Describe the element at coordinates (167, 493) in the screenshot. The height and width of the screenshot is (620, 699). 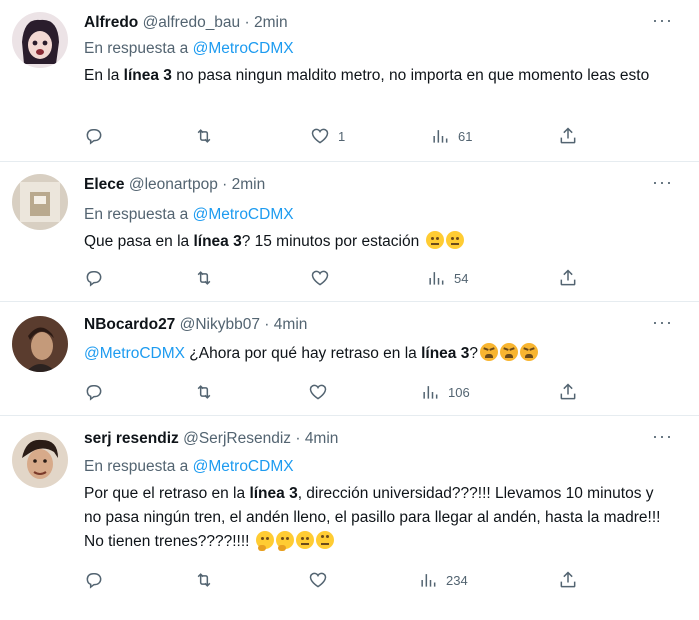
I see `text-part: Por que el retraso en la` at that location.